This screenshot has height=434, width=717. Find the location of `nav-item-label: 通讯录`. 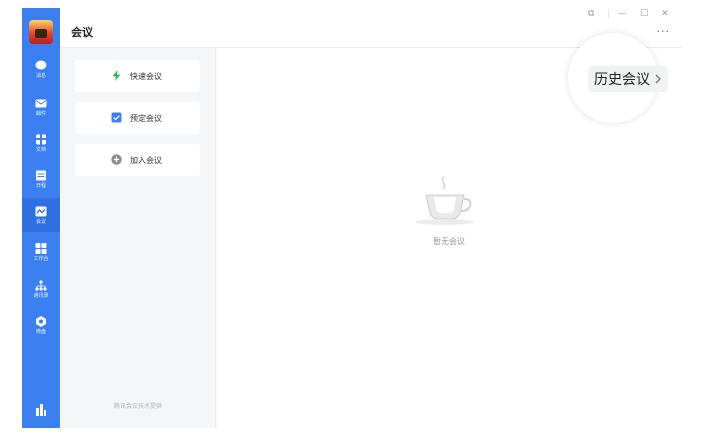

nav-item-label: 通讯录 is located at coordinates (41, 295).